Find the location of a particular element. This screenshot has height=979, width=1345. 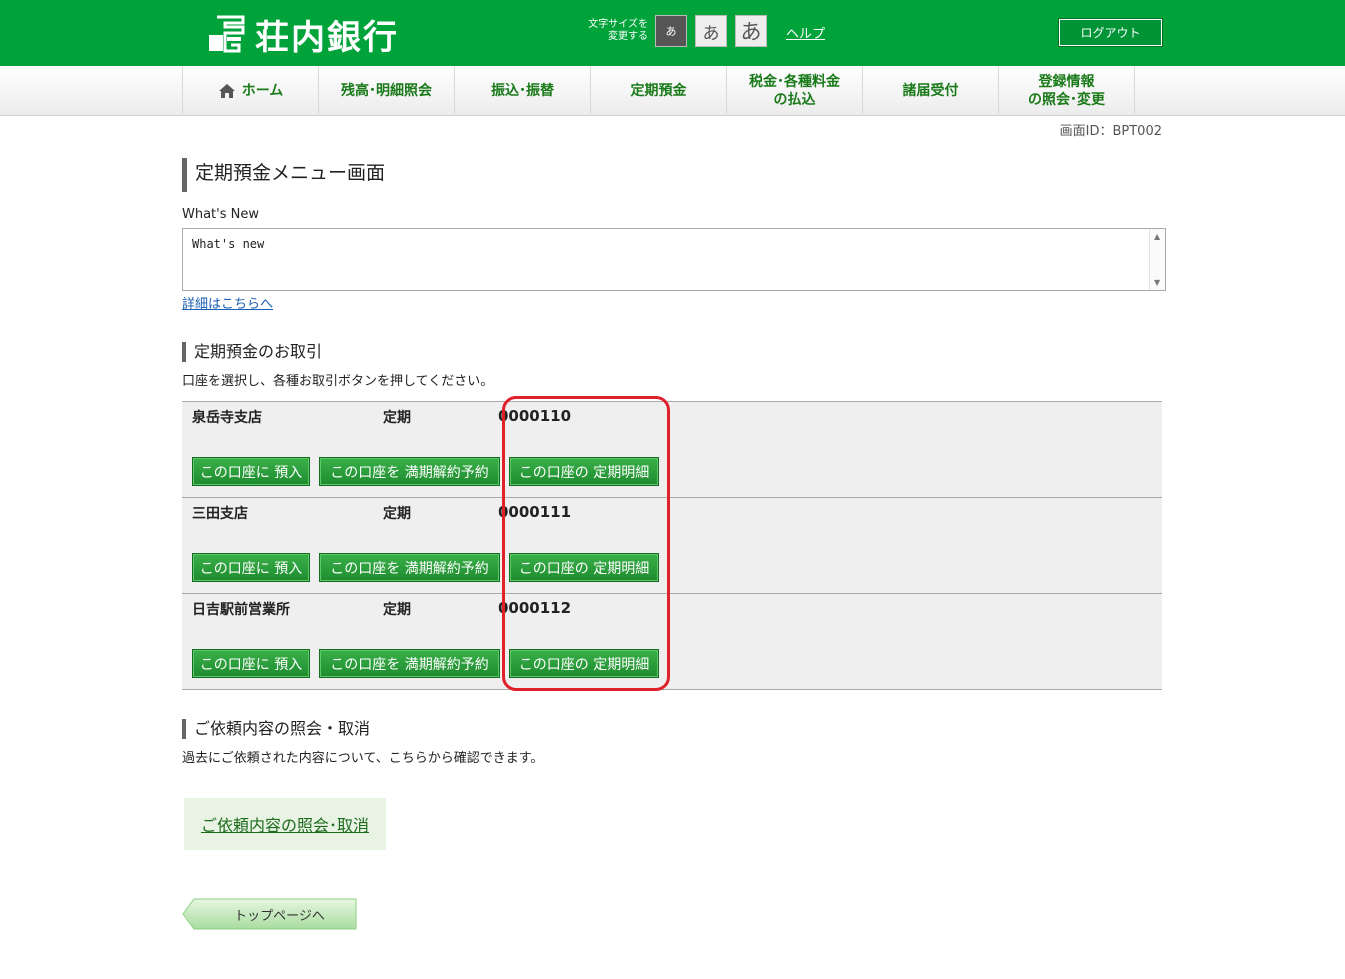

whatsnew-label: What's New is located at coordinates (220, 214).